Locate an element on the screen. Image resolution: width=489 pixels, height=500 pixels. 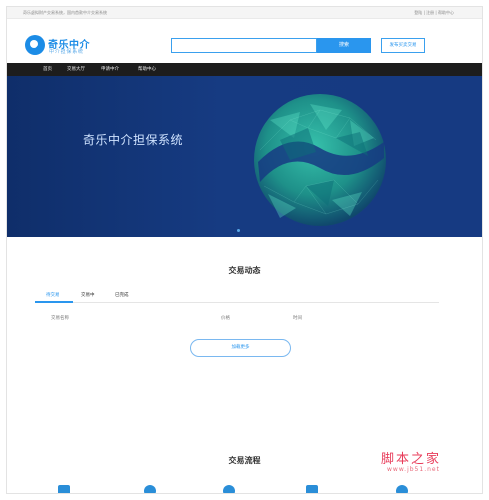
publish-trade-button: 发布买卖交易 is located at coordinates (403, 45).